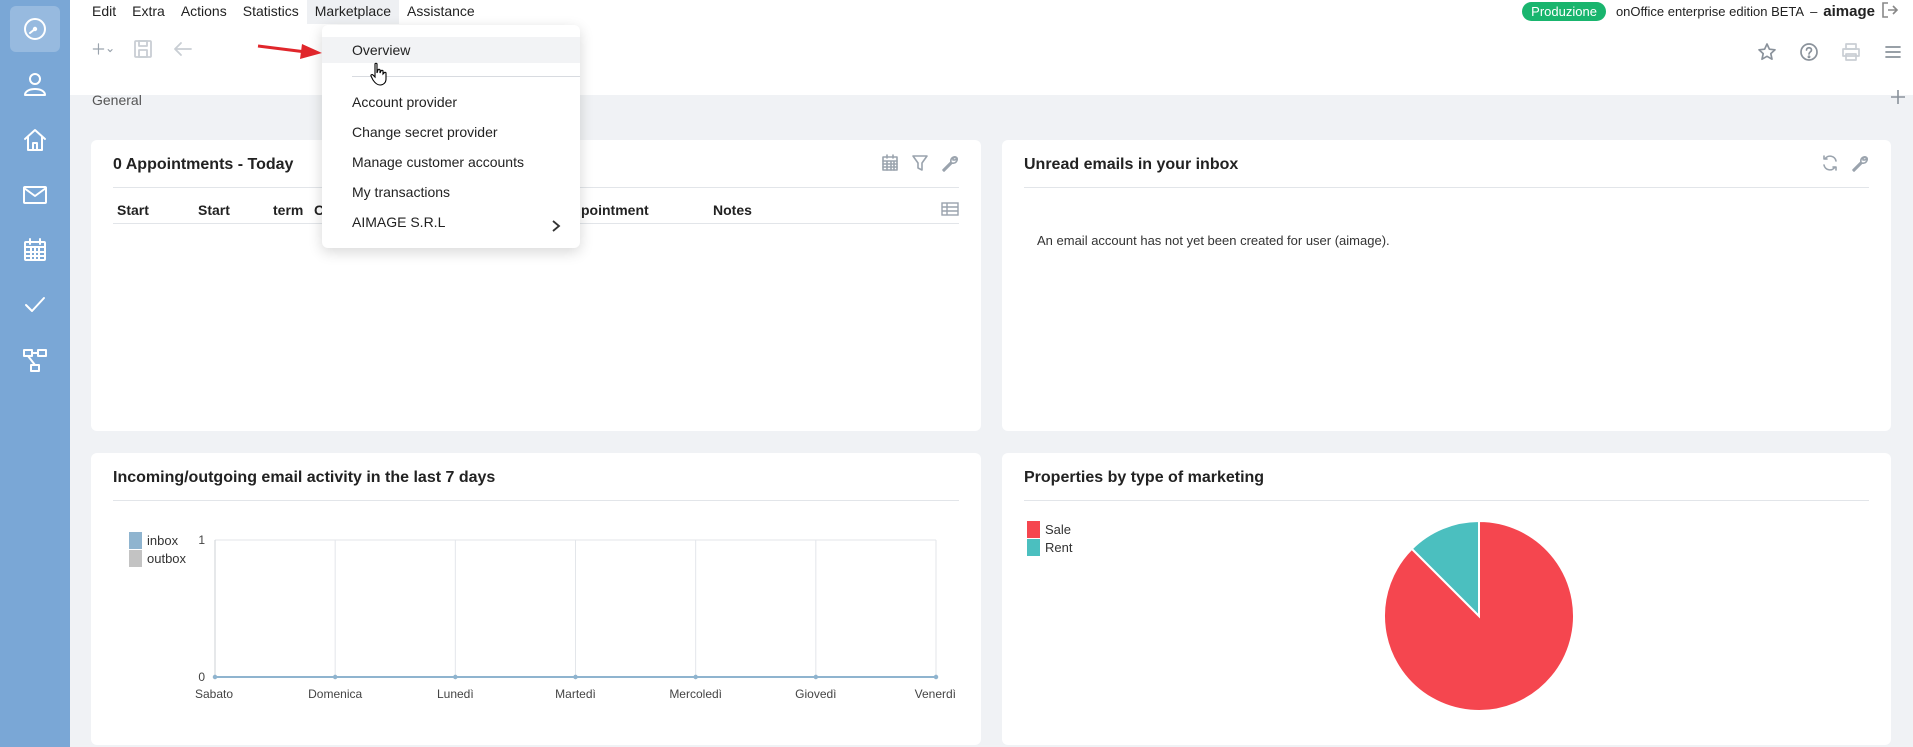 The image size is (1913, 747). I want to click on table-icon, so click(950, 209).